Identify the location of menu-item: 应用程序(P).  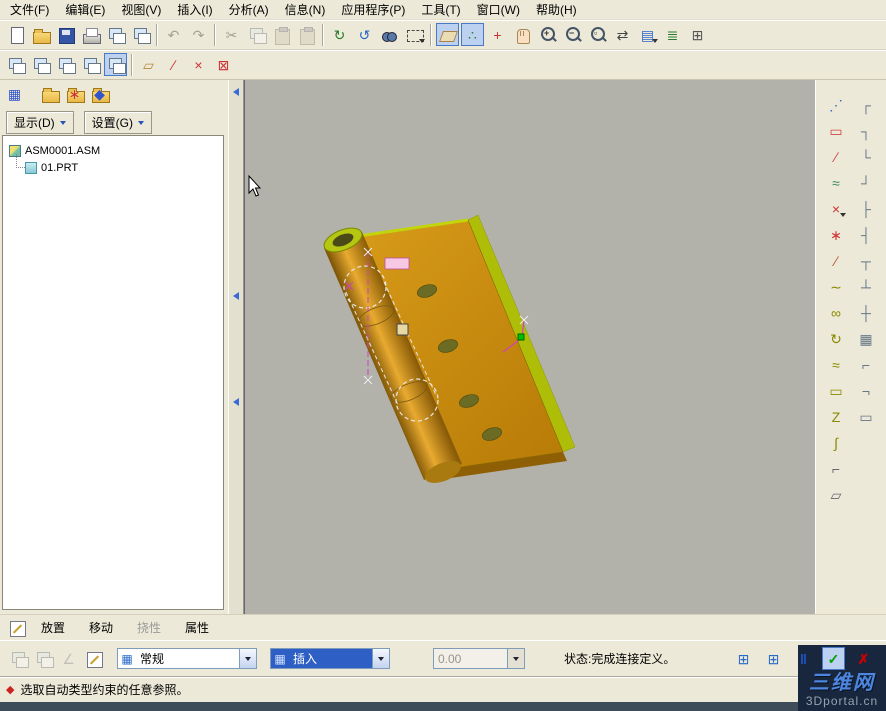
(373, 10).